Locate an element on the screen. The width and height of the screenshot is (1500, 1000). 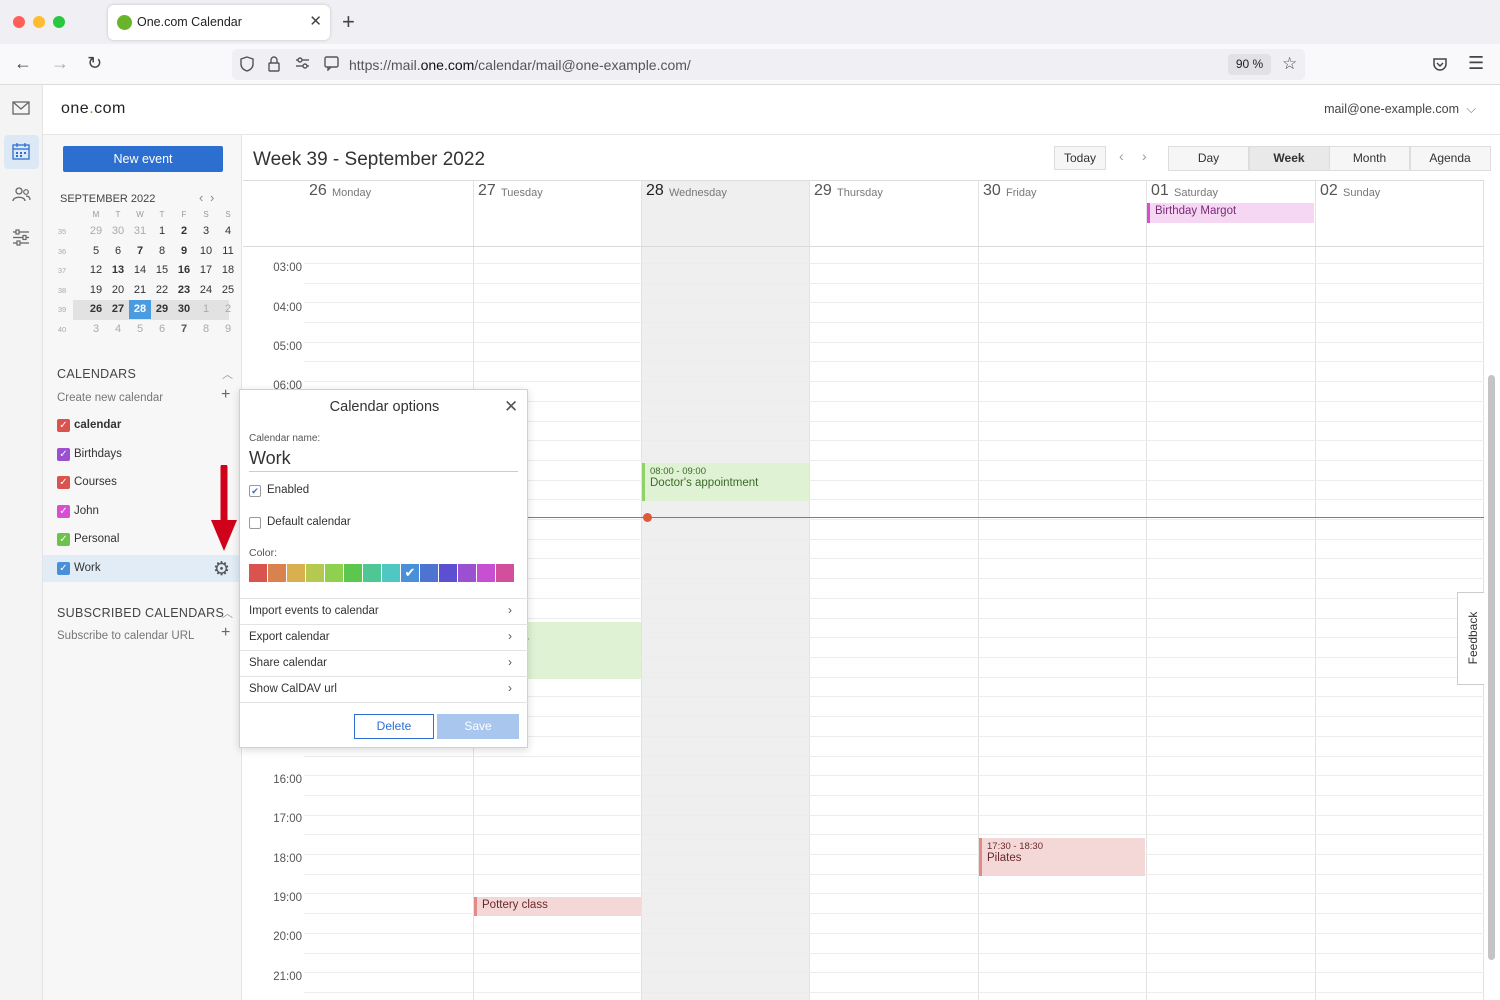
view-week-button: Week is located at coordinates (1289, 158).